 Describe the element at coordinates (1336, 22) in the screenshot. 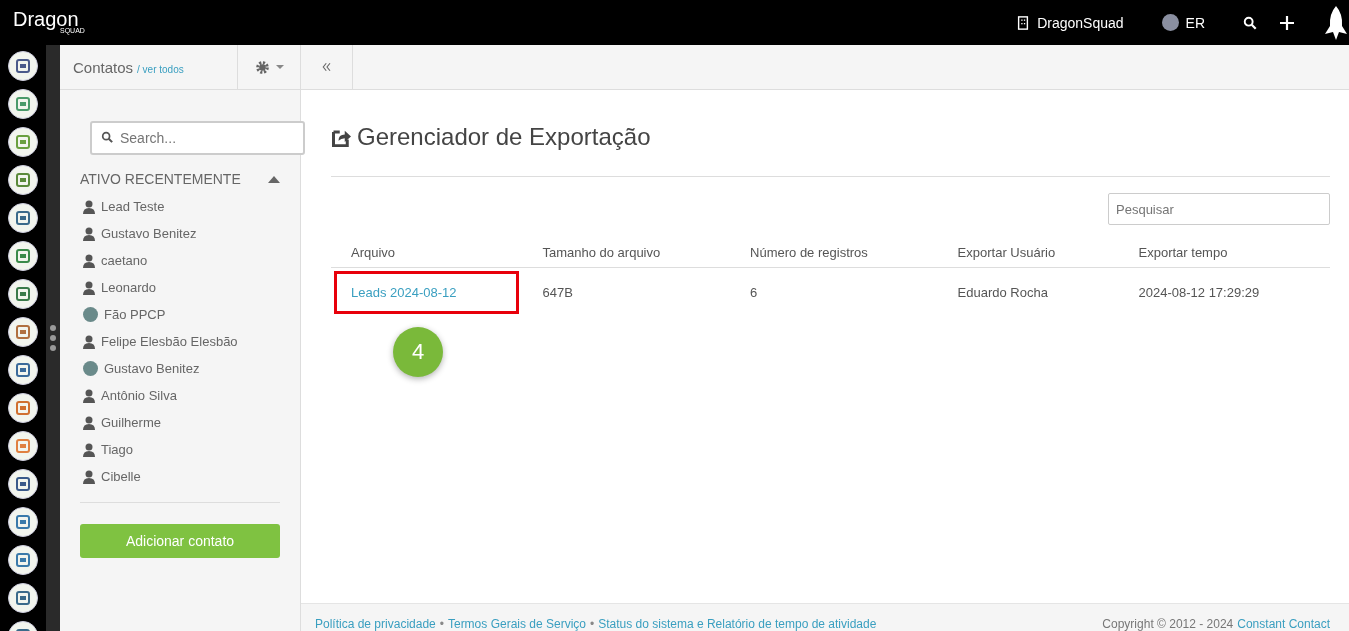

I see `rocket-icon` at that location.